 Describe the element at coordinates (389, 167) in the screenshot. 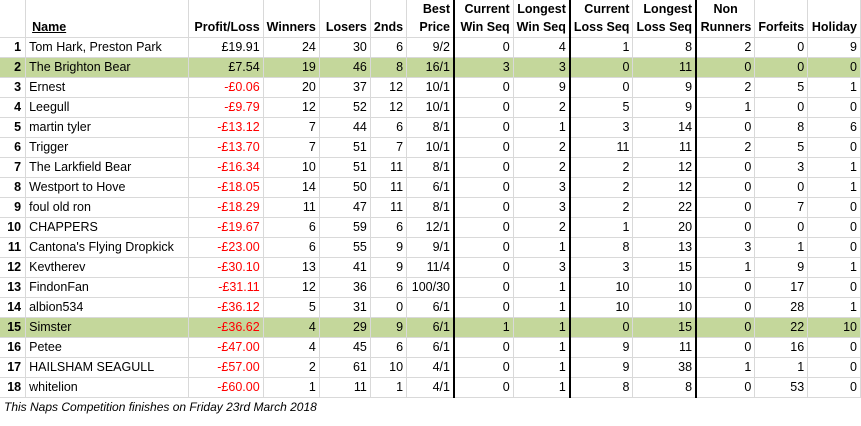

I see `seconds-cell: 11` at that location.